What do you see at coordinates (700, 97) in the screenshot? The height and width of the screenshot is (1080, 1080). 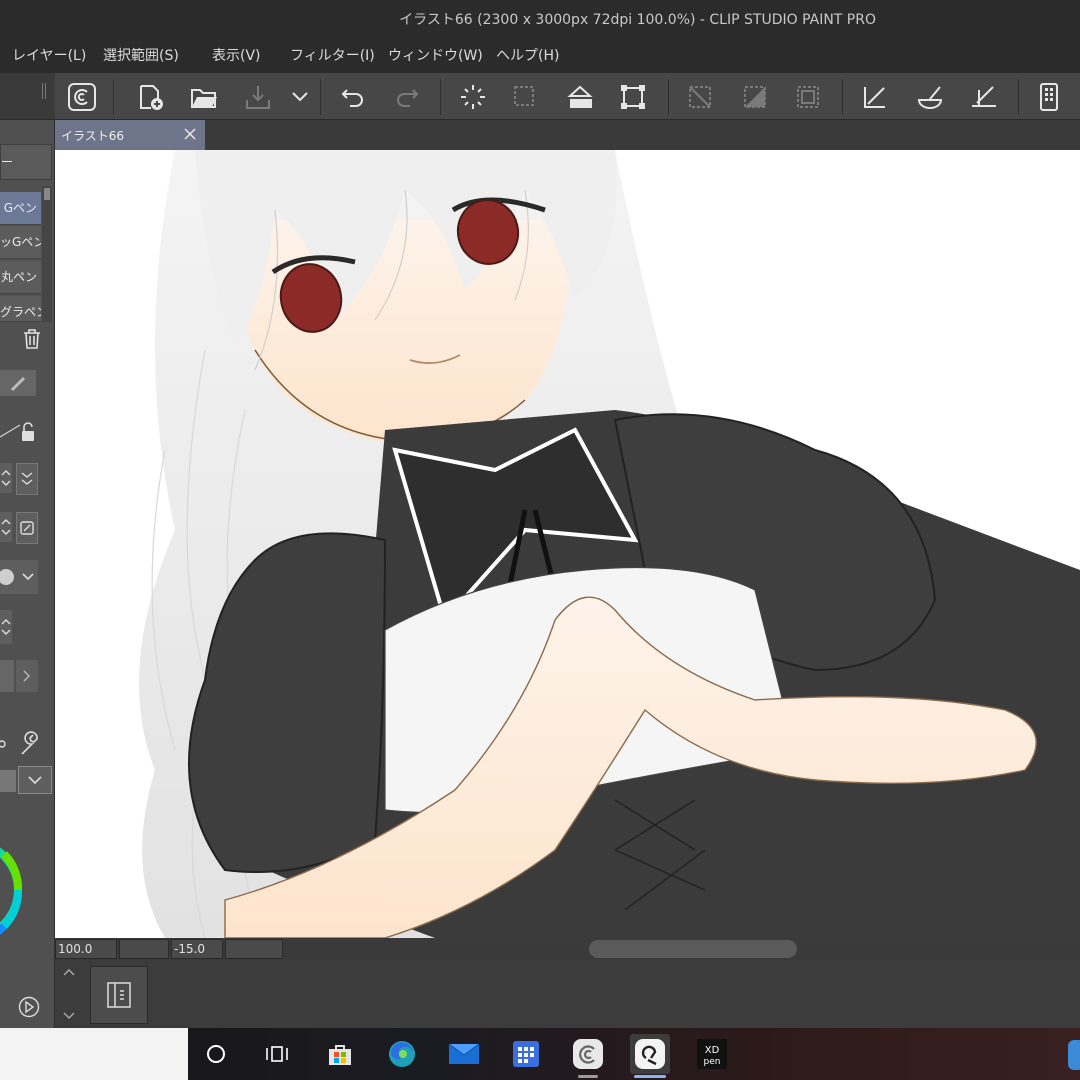 I see `hide-selection-icon` at bounding box center [700, 97].